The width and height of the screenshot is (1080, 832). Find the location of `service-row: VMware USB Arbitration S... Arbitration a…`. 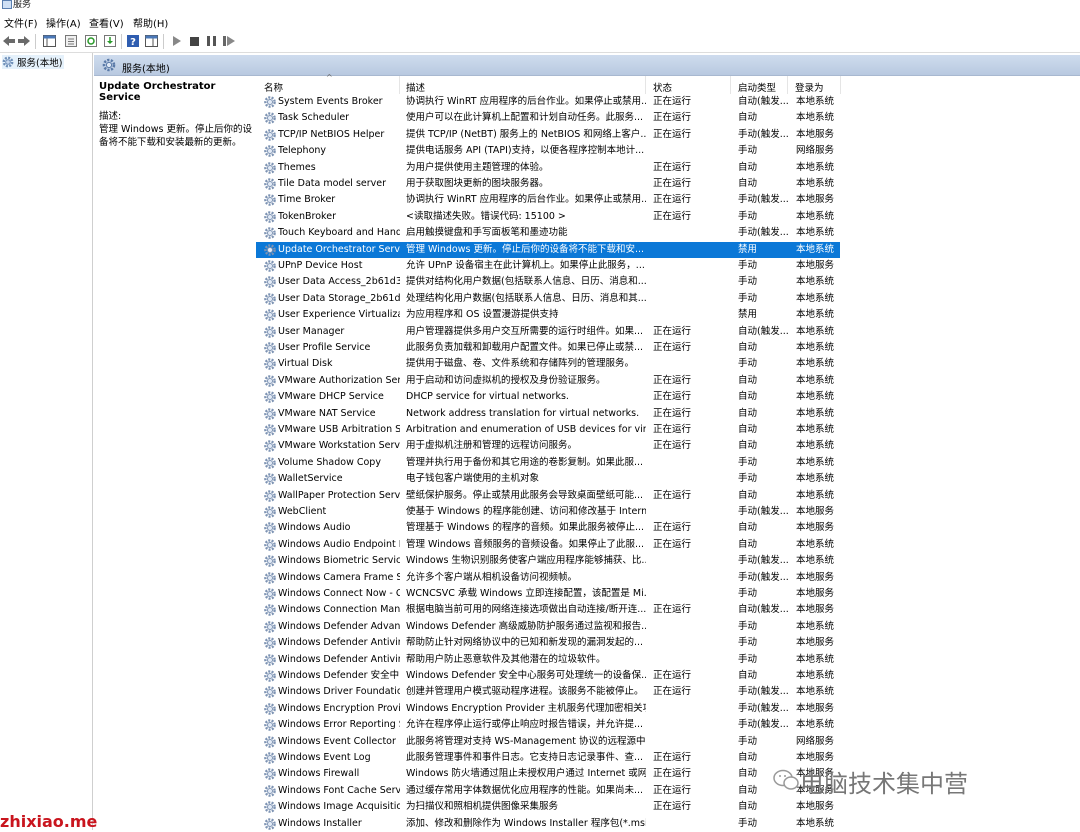

service-row: VMware USB Arbitration S... Arbitration a… is located at coordinates (548, 430).